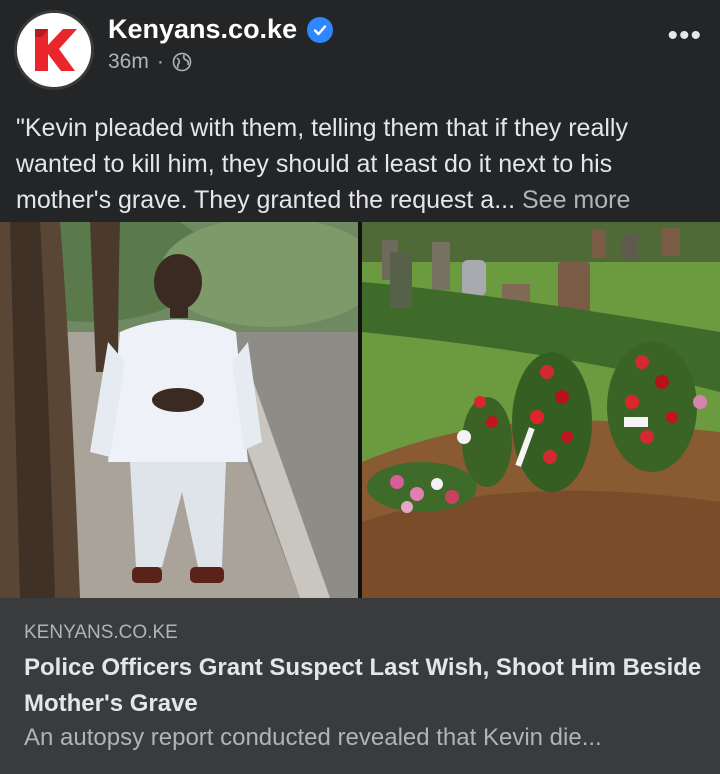  Describe the element at coordinates (684, 36) in the screenshot. I see `more-options-button: •••` at that location.